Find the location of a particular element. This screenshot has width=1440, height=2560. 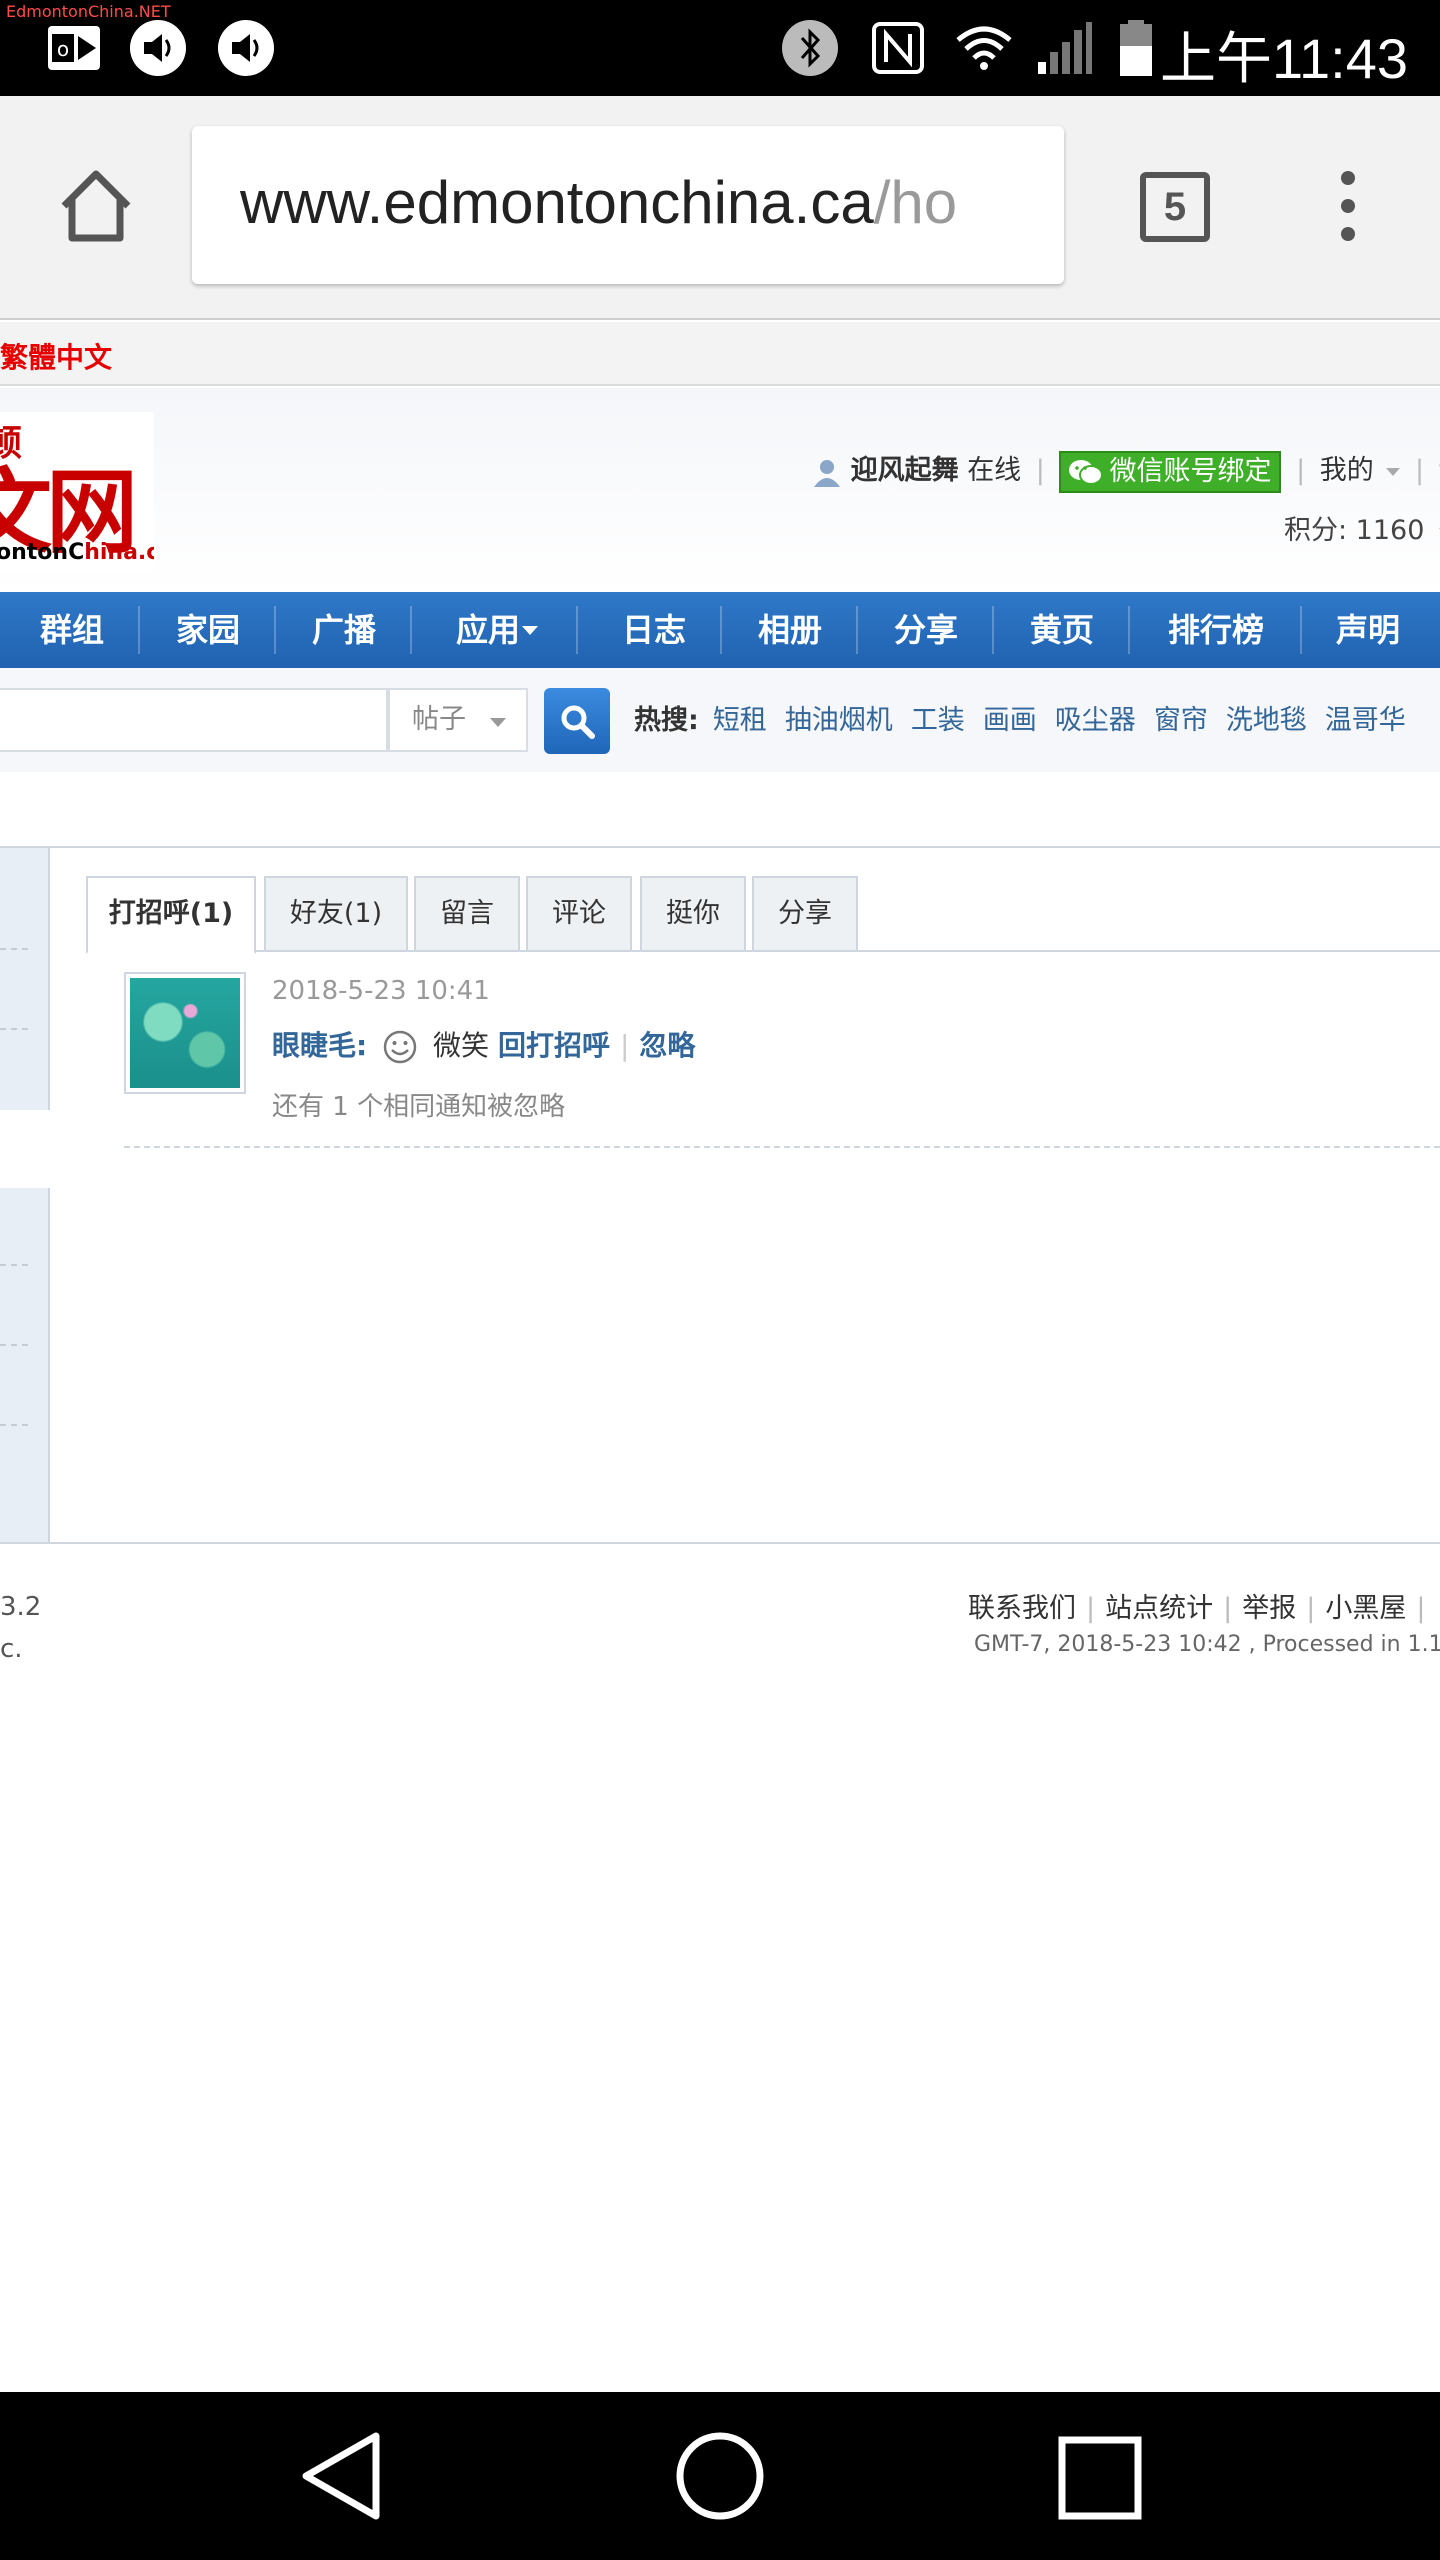

hot-keyword: 工装 is located at coordinates (938, 720).